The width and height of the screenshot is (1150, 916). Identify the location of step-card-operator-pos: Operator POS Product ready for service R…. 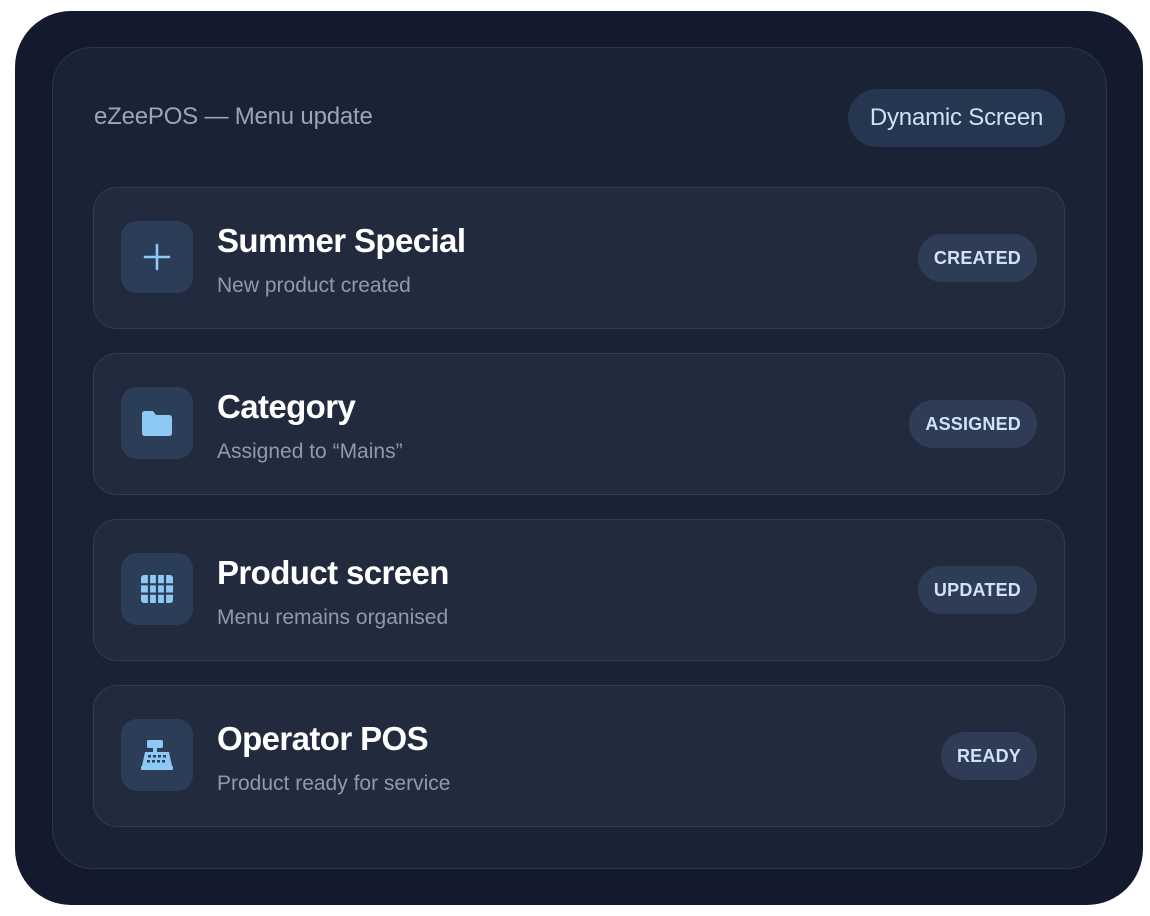
(579, 756).